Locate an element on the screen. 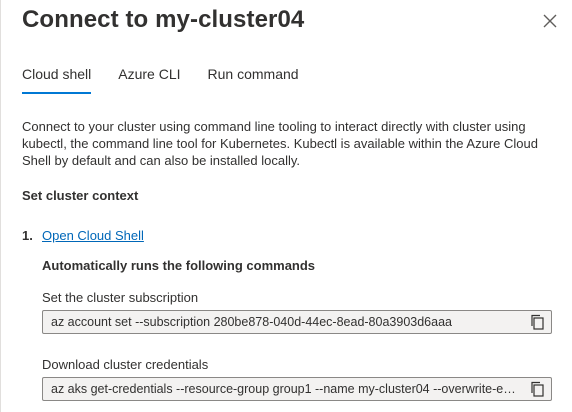 The height and width of the screenshot is (412, 572). tab-azure-cli: Azure CLI is located at coordinates (149, 75).